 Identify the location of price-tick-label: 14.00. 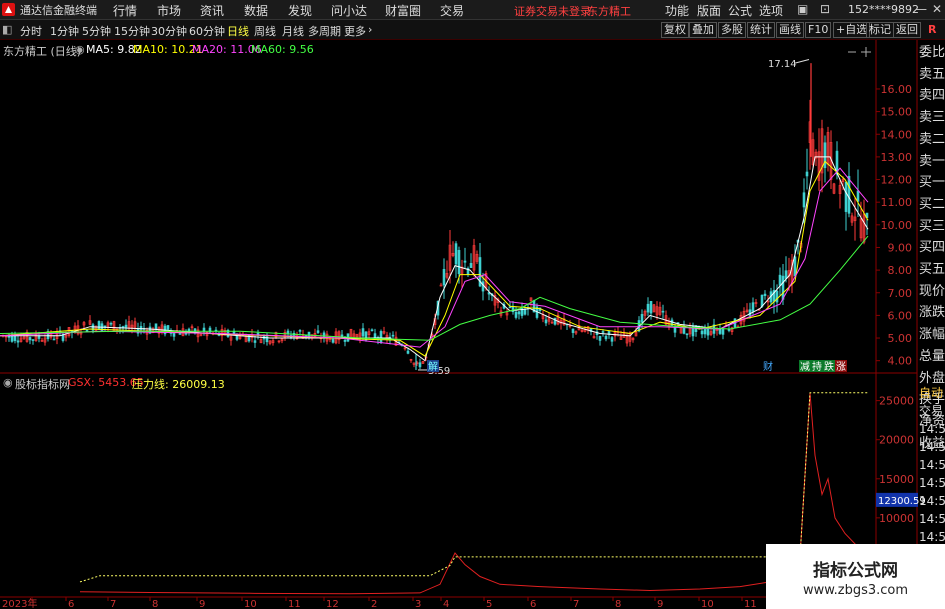
(897, 134).